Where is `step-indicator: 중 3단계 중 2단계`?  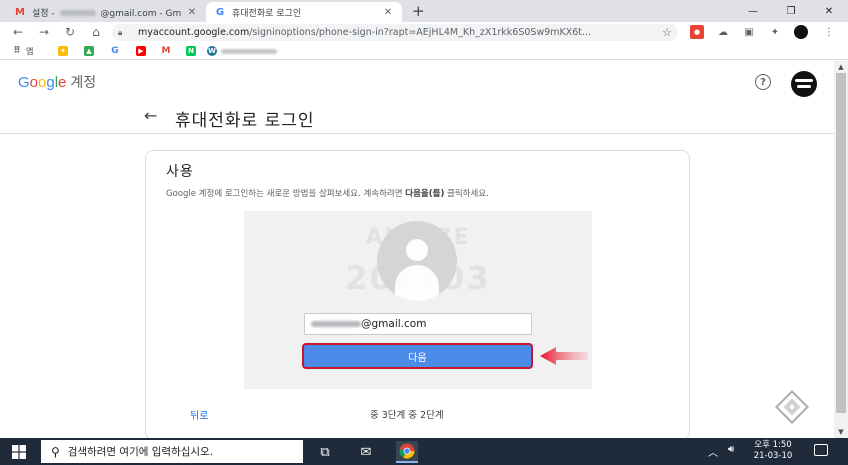 step-indicator: 중 3단계 중 2단계 is located at coordinates (407, 415).